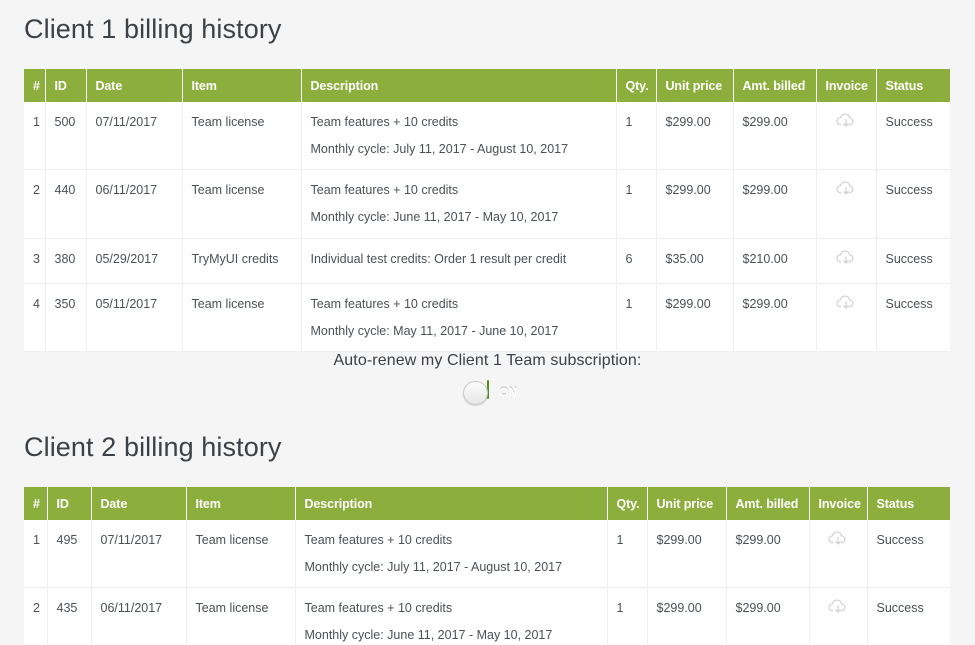 The image size is (975, 645). Describe the element at coordinates (66, 136) in the screenshot. I see `cell-id: 500` at that location.